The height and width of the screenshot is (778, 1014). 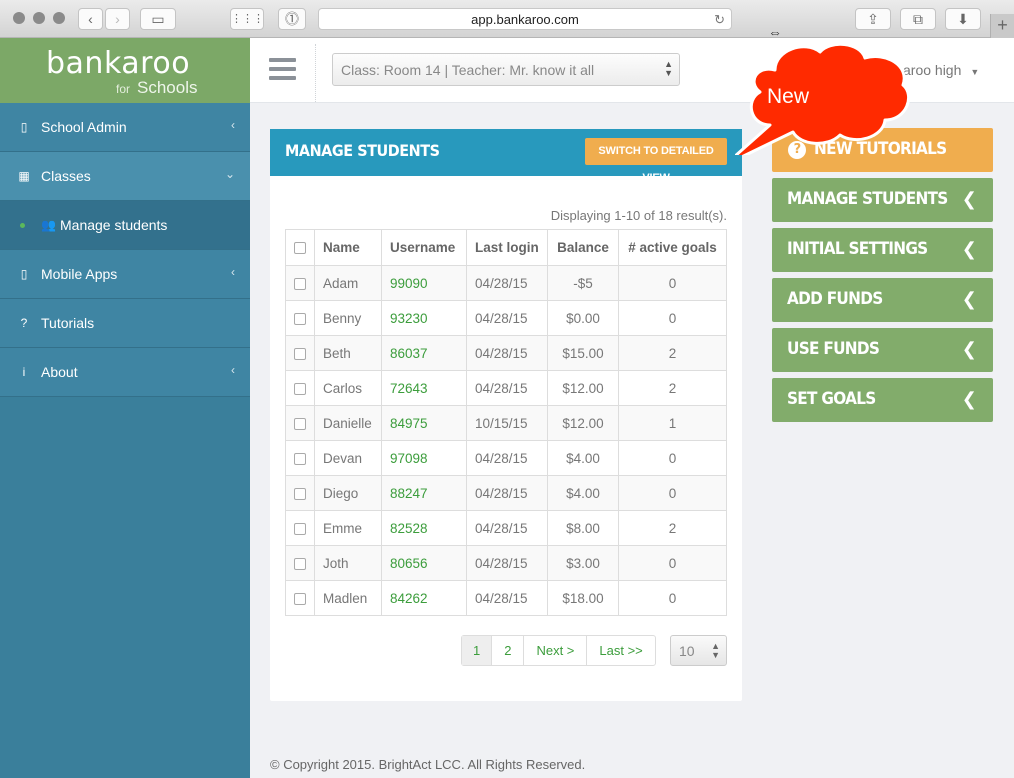 What do you see at coordinates (125, 176) in the screenshot?
I see `sidebar-item-classes: ▦ Classes ⌄` at bounding box center [125, 176].